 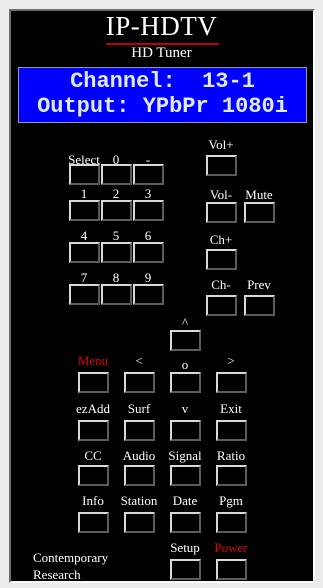 I want to click on eight-button, so click(x=116, y=294).